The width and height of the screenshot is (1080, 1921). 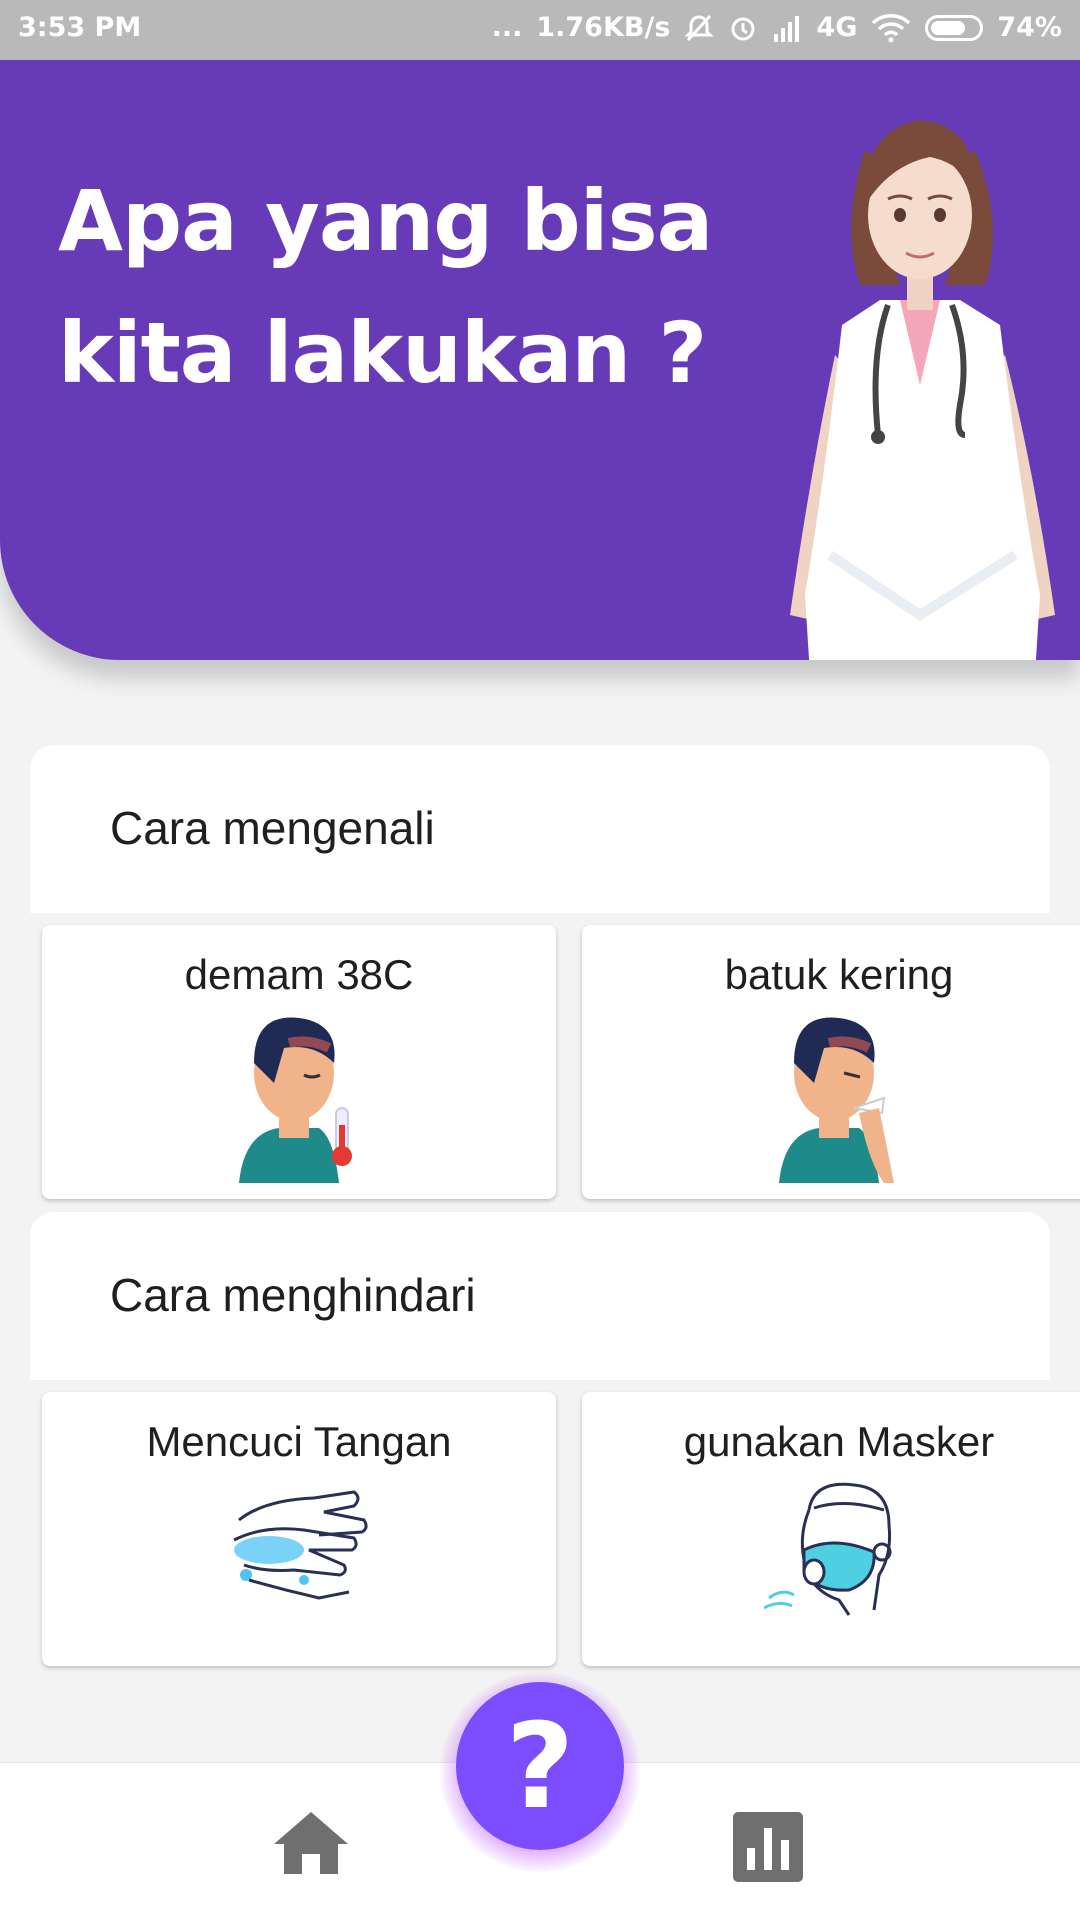 I want to click on doctor-illustration, so click(x=922, y=390).